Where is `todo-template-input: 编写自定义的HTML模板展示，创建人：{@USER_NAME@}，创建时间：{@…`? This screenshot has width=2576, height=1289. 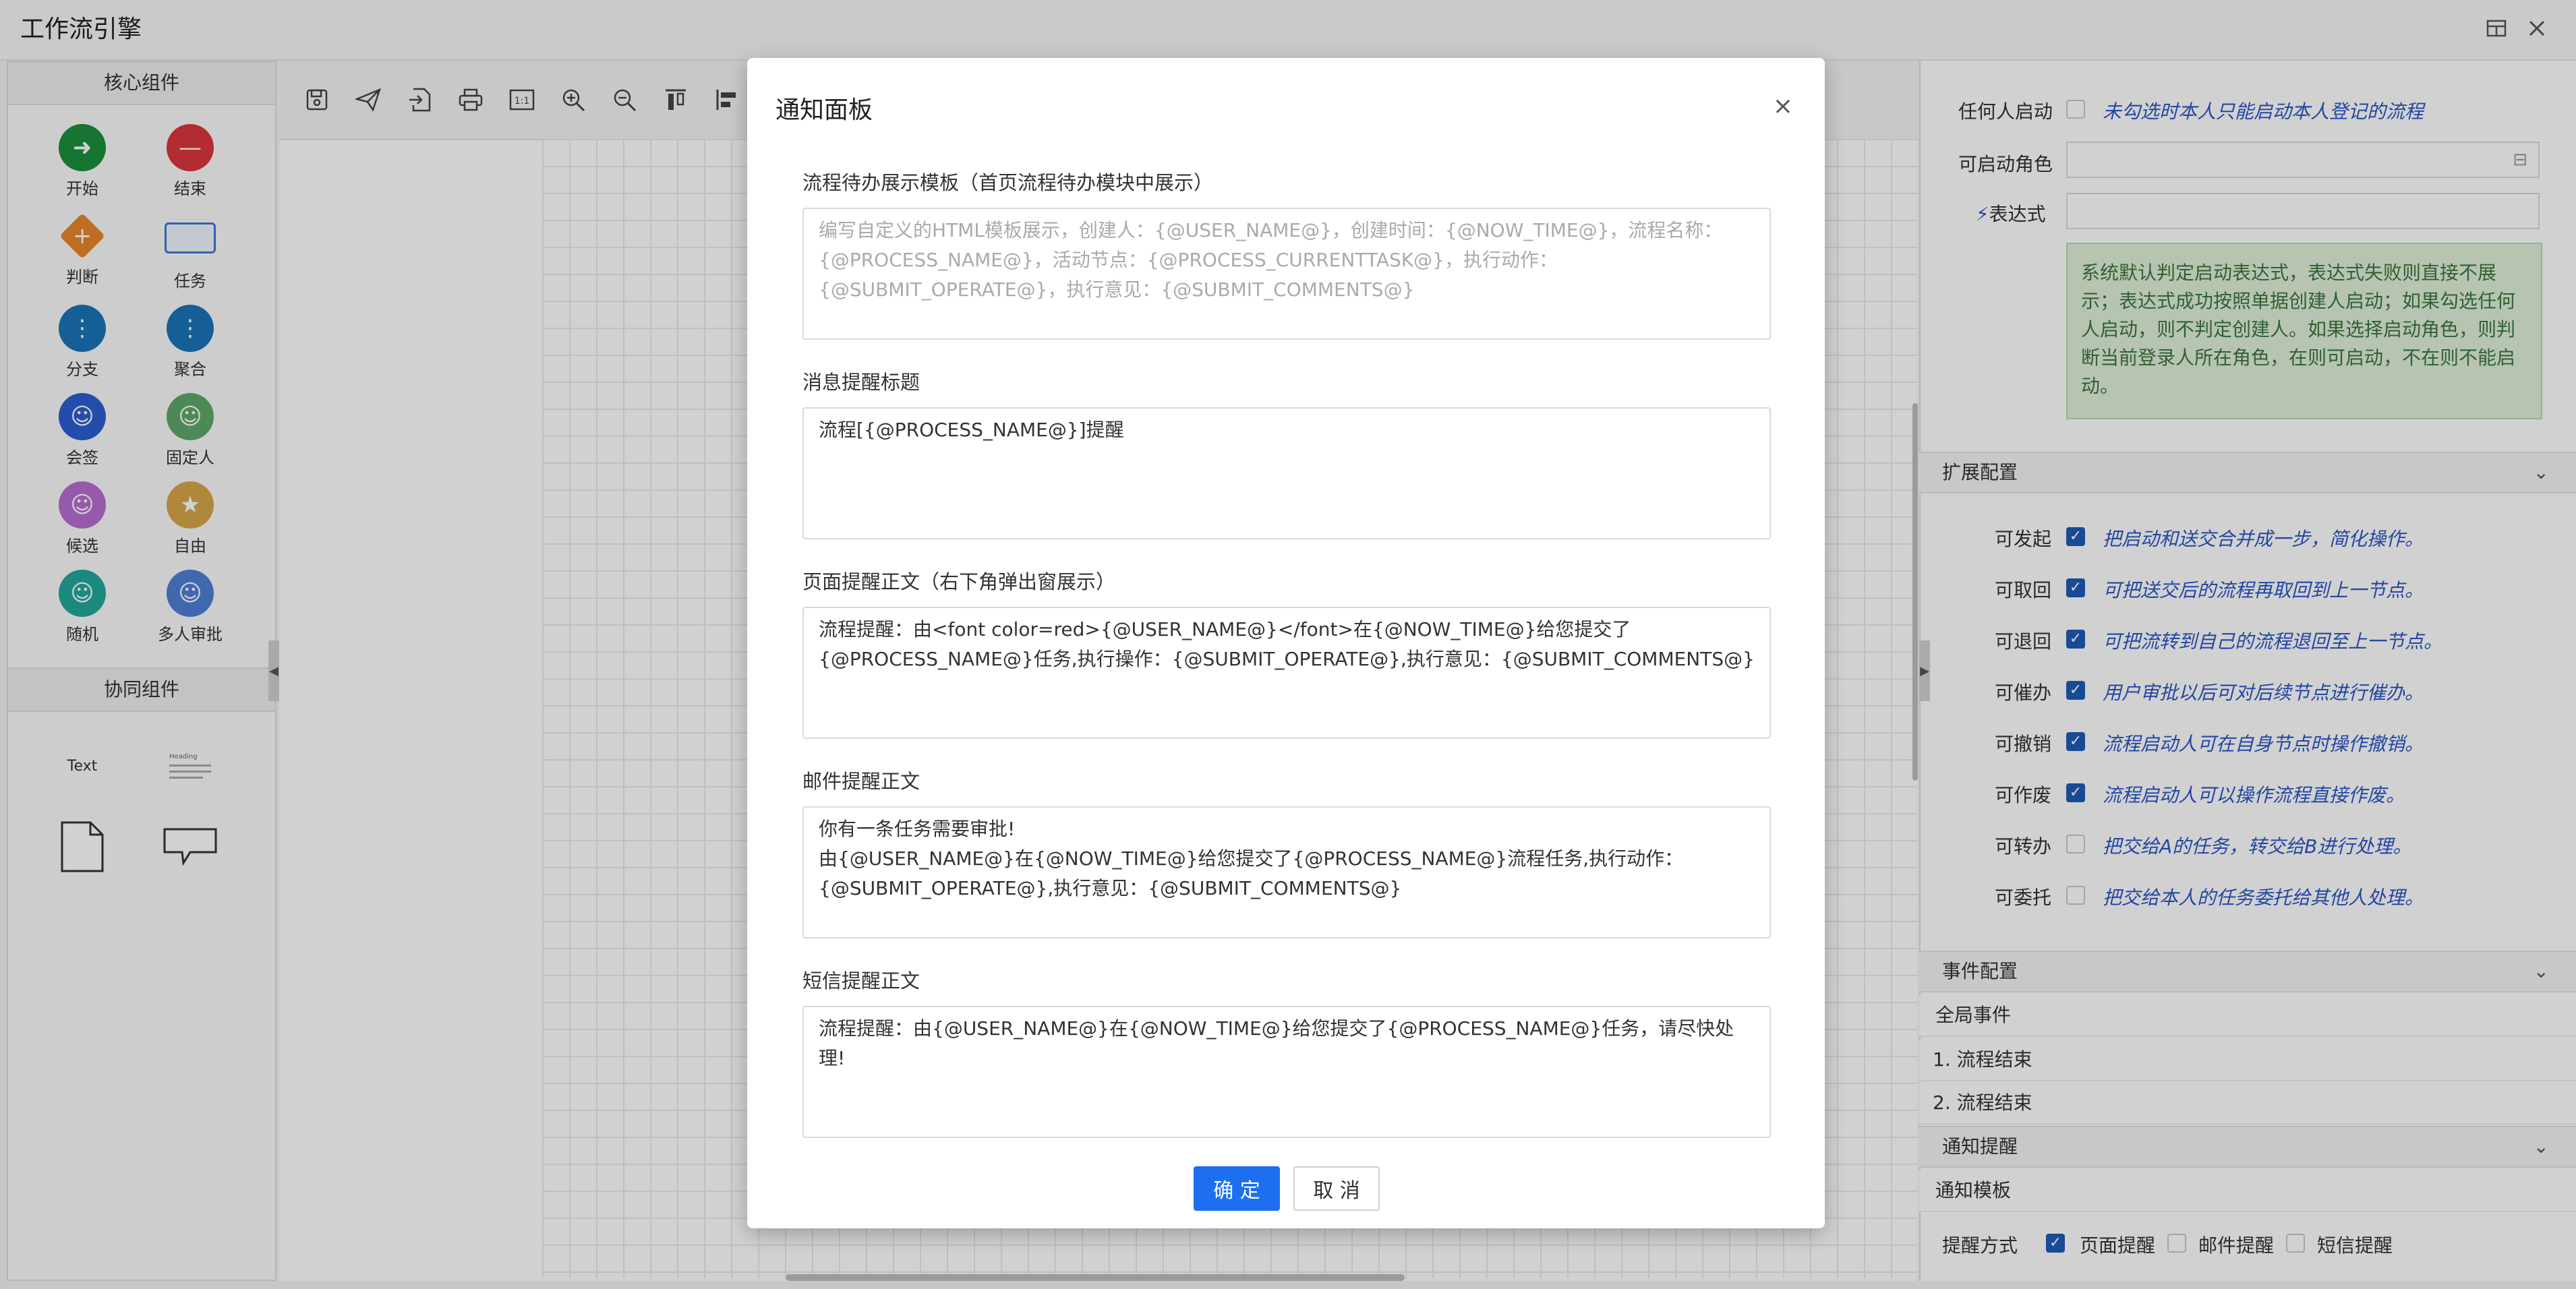
todo-template-input: 编写自定义的HTML模板展示，创建人：{@USER_NAME@}，创建时间：{@… is located at coordinates (1286, 274).